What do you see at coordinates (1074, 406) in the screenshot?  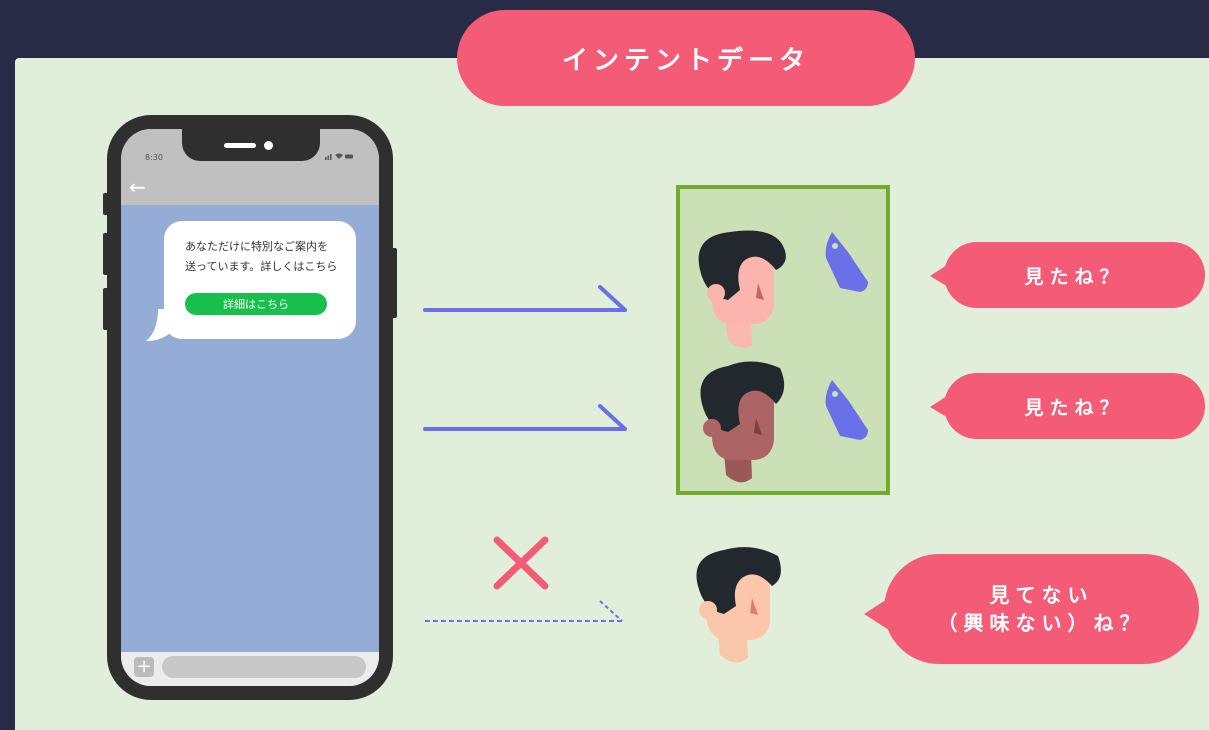 I see `reaction-viewed-2: 見たね？` at bounding box center [1074, 406].